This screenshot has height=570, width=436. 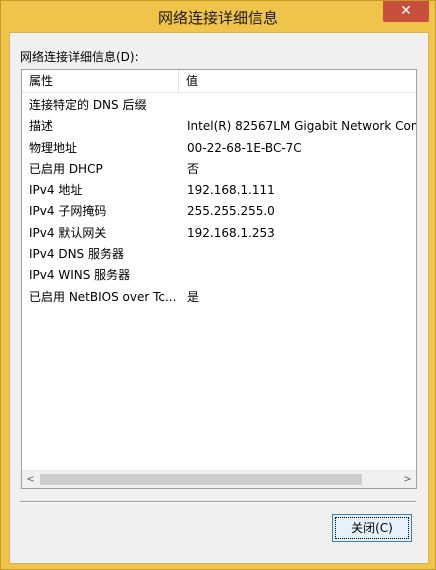 What do you see at coordinates (219, 275) in the screenshot?
I see `list-item: IPv4 WINS 服务器` at bounding box center [219, 275].